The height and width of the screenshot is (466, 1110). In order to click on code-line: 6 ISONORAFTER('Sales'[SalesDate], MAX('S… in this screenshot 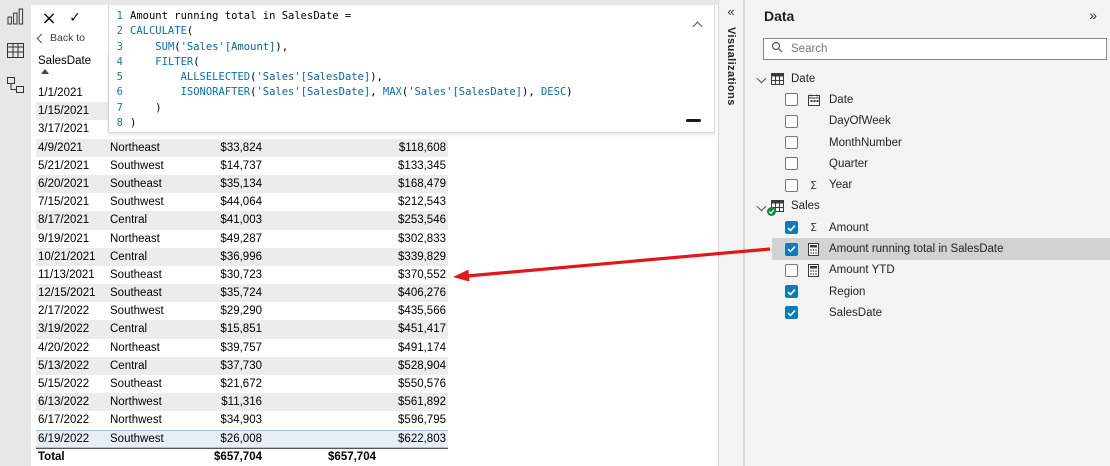, I will do `click(400, 92)`.